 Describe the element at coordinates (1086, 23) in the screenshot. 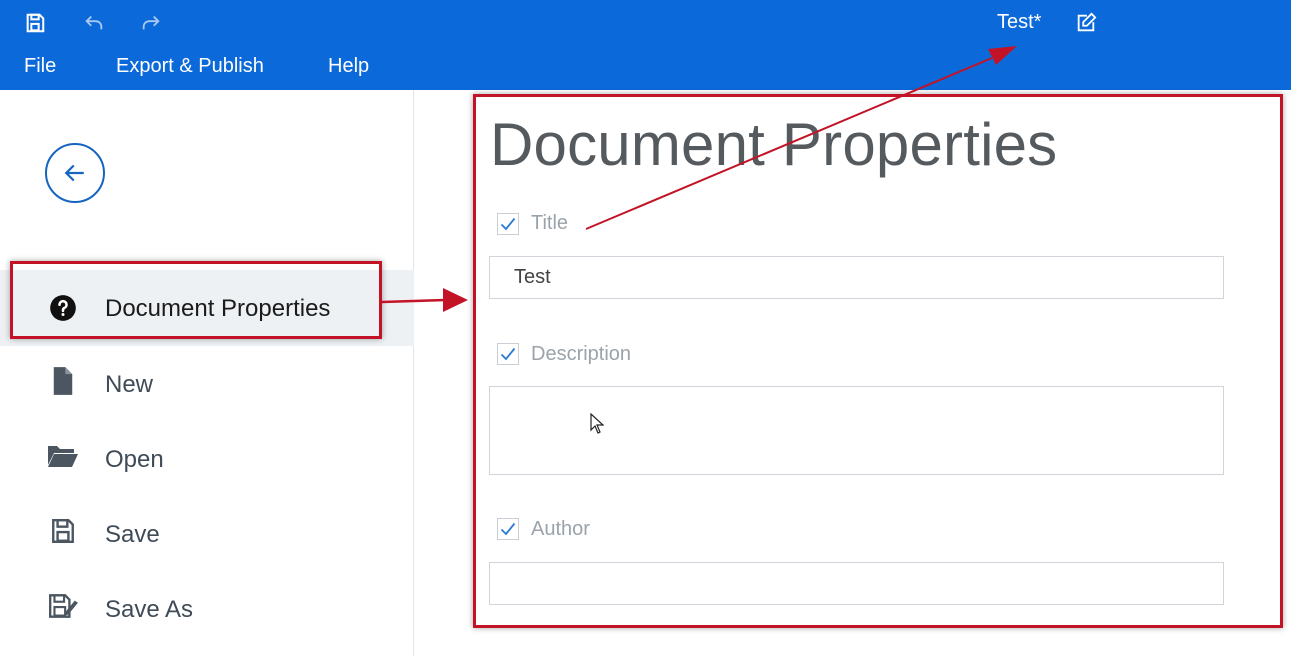

I see `edit-title-icon` at that location.